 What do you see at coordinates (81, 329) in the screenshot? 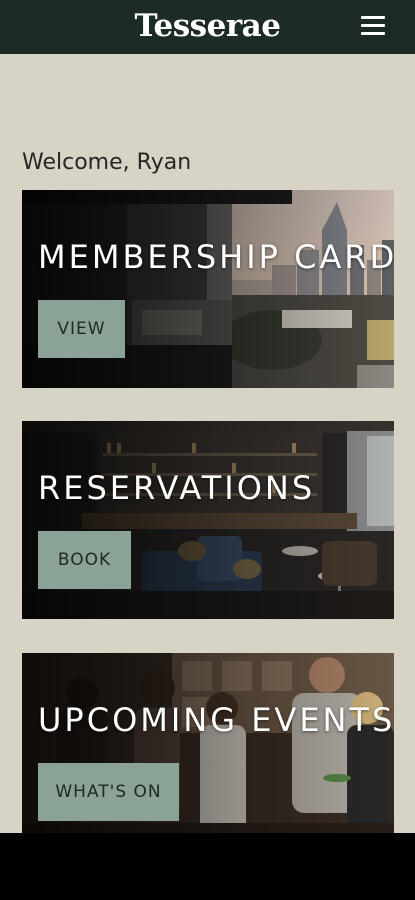
I see `view-button: VIEW` at bounding box center [81, 329].